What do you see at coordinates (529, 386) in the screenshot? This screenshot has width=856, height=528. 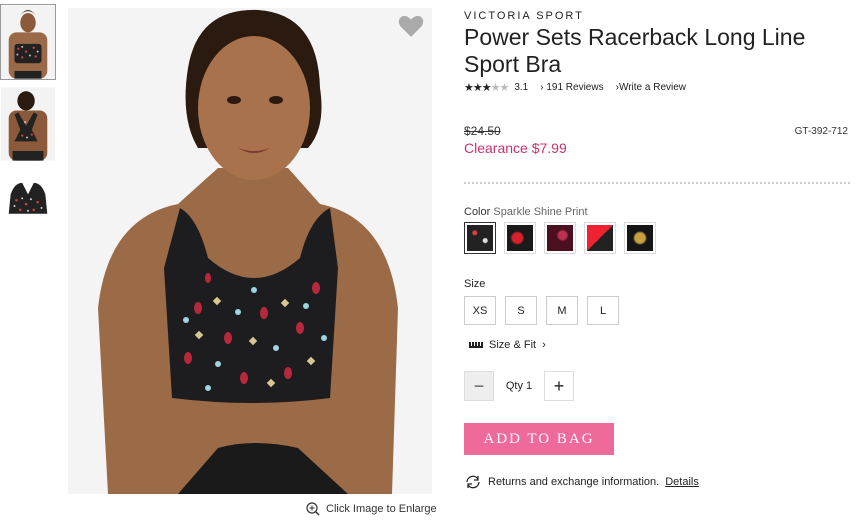 I see `qty-value: 1` at bounding box center [529, 386].